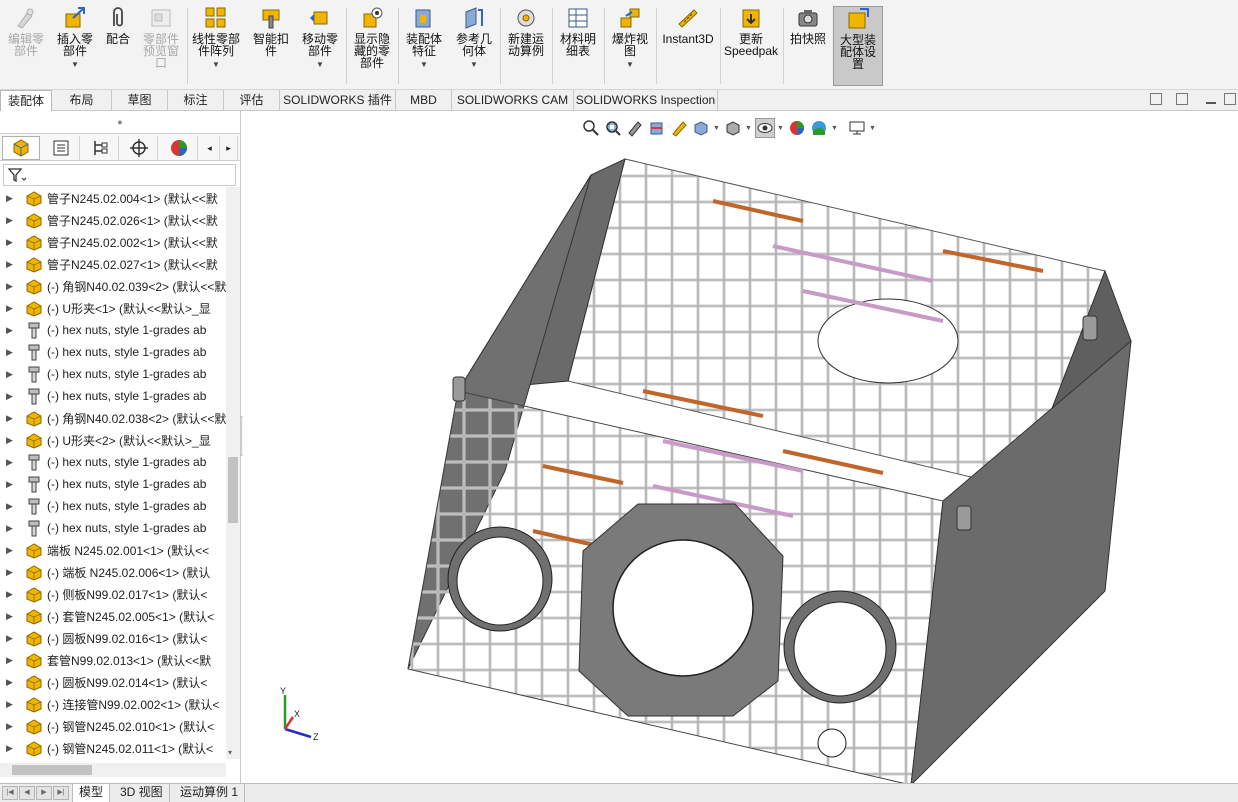  I want to click on filter-input, so click(119, 175).